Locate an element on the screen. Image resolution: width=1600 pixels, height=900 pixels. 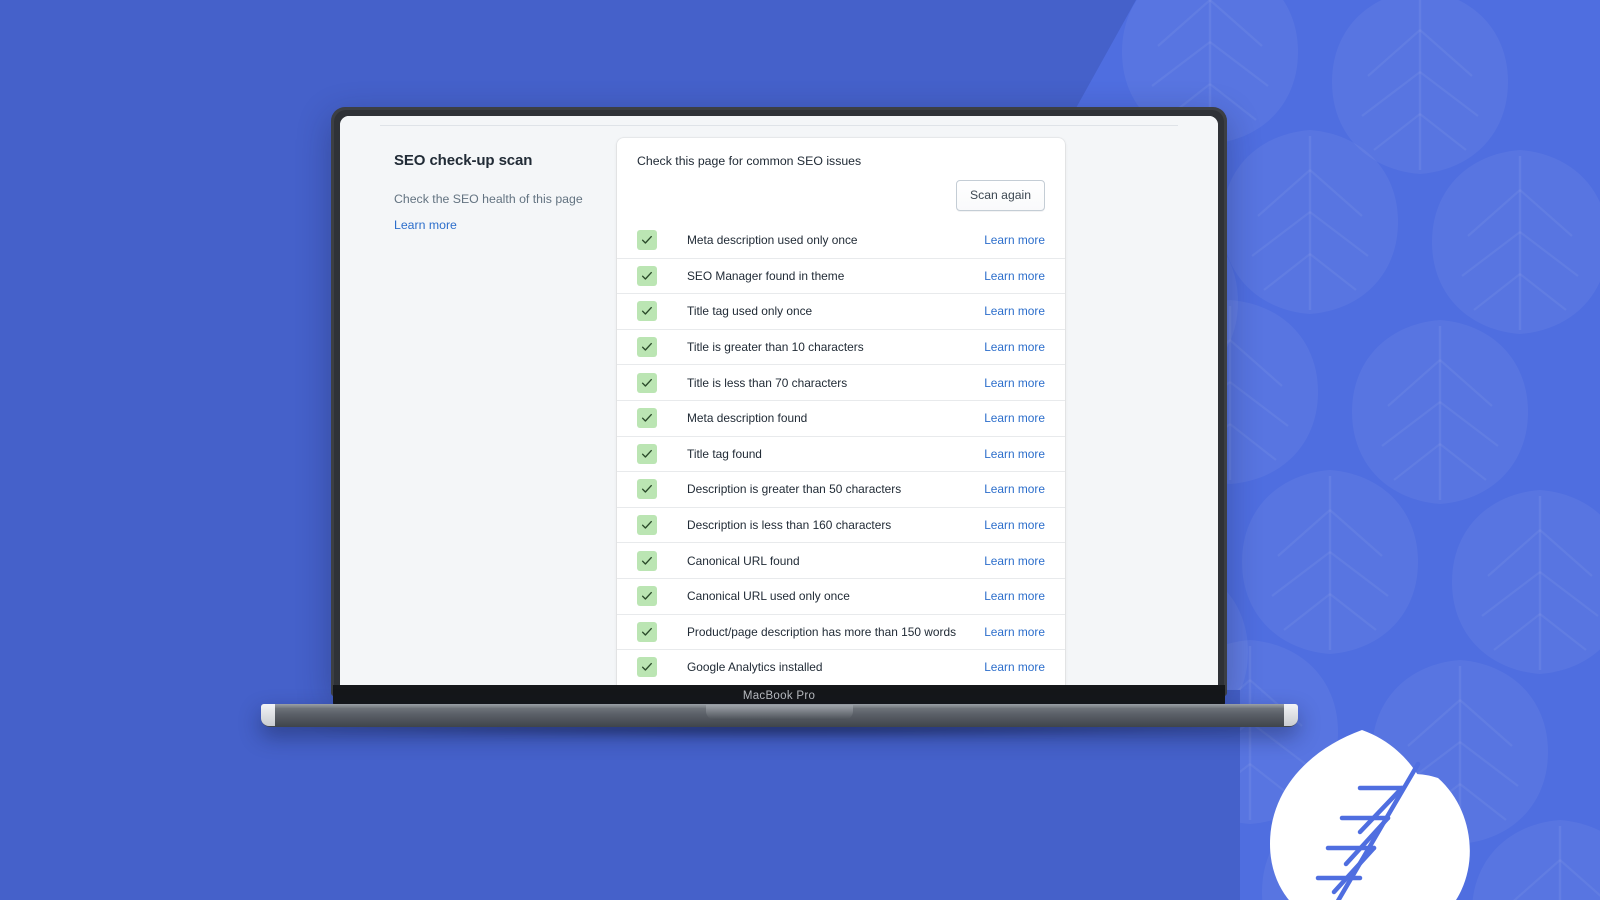
leaf-logo is located at coordinates (1370, 815).